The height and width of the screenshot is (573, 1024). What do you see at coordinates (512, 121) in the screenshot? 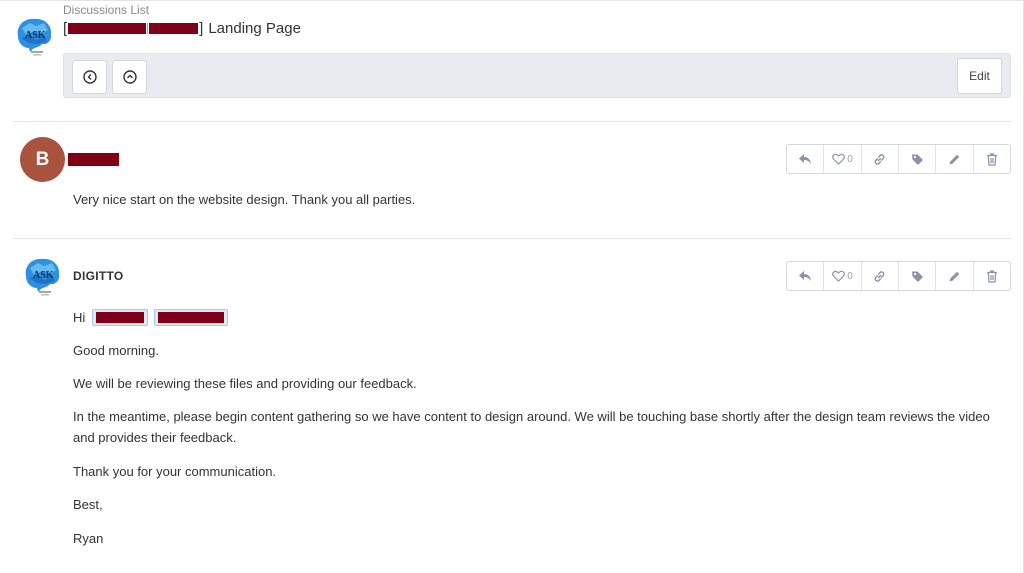
I see `divider-header` at bounding box center [512, 121].